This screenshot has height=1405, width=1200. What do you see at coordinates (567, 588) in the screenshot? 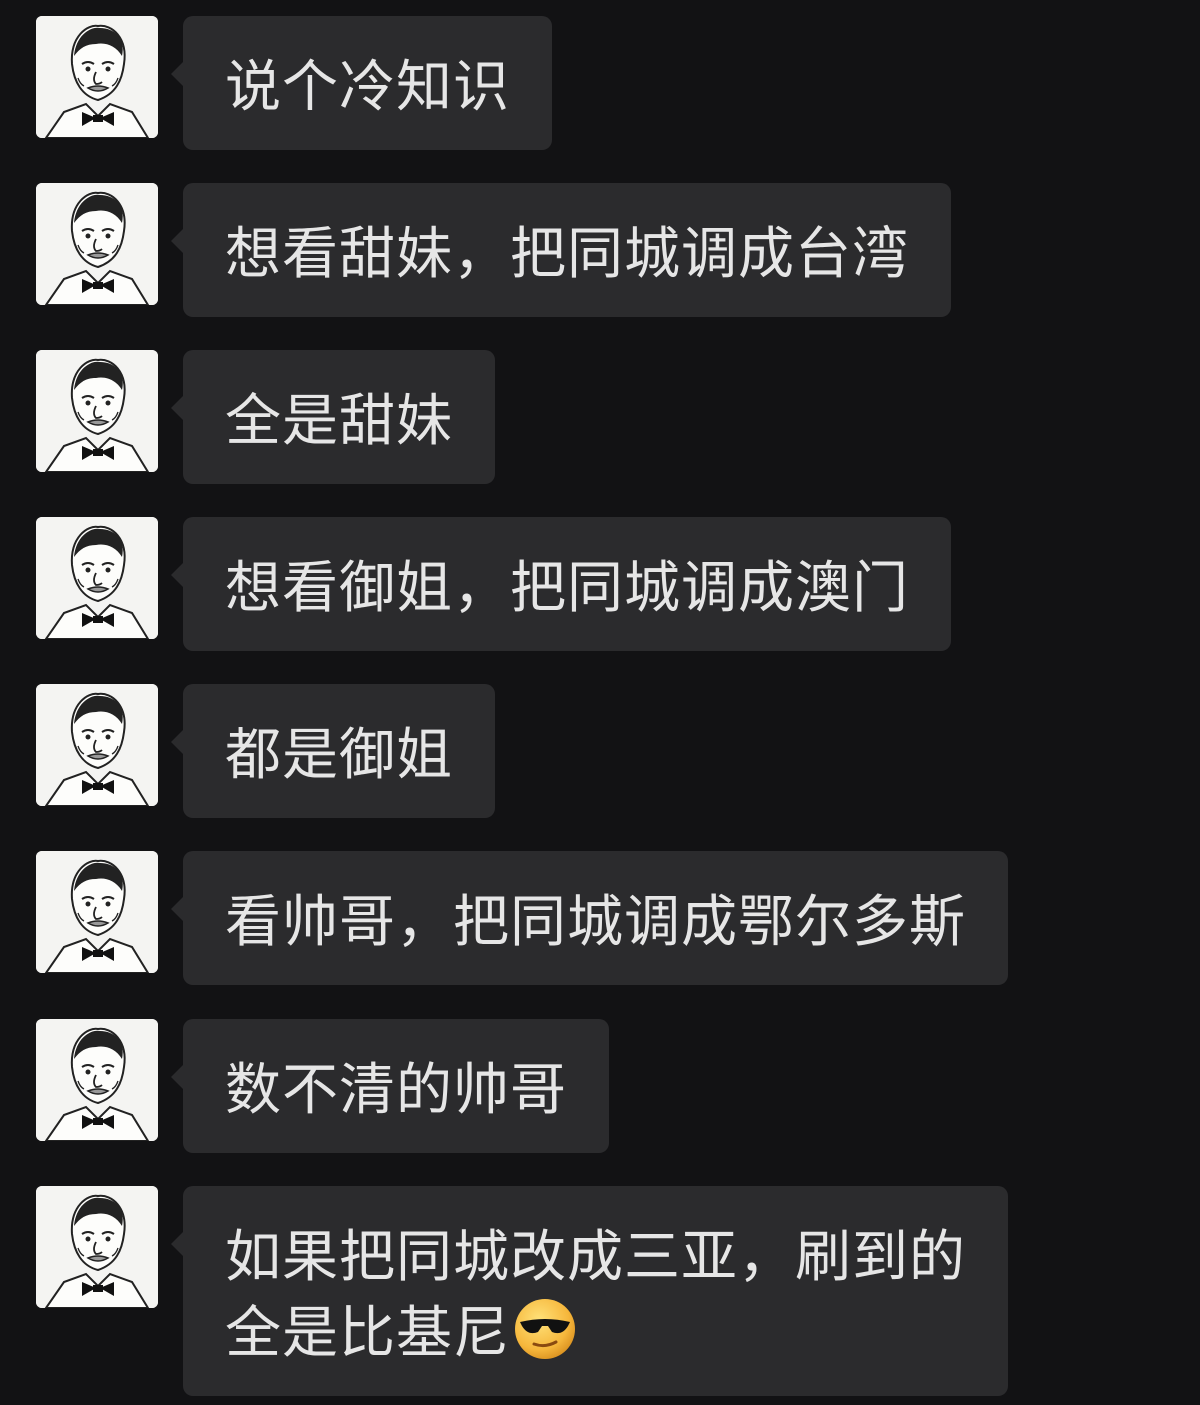
I see `message-text: 想看御姐，把同城调成澳门` at bounding box center [567, 588].